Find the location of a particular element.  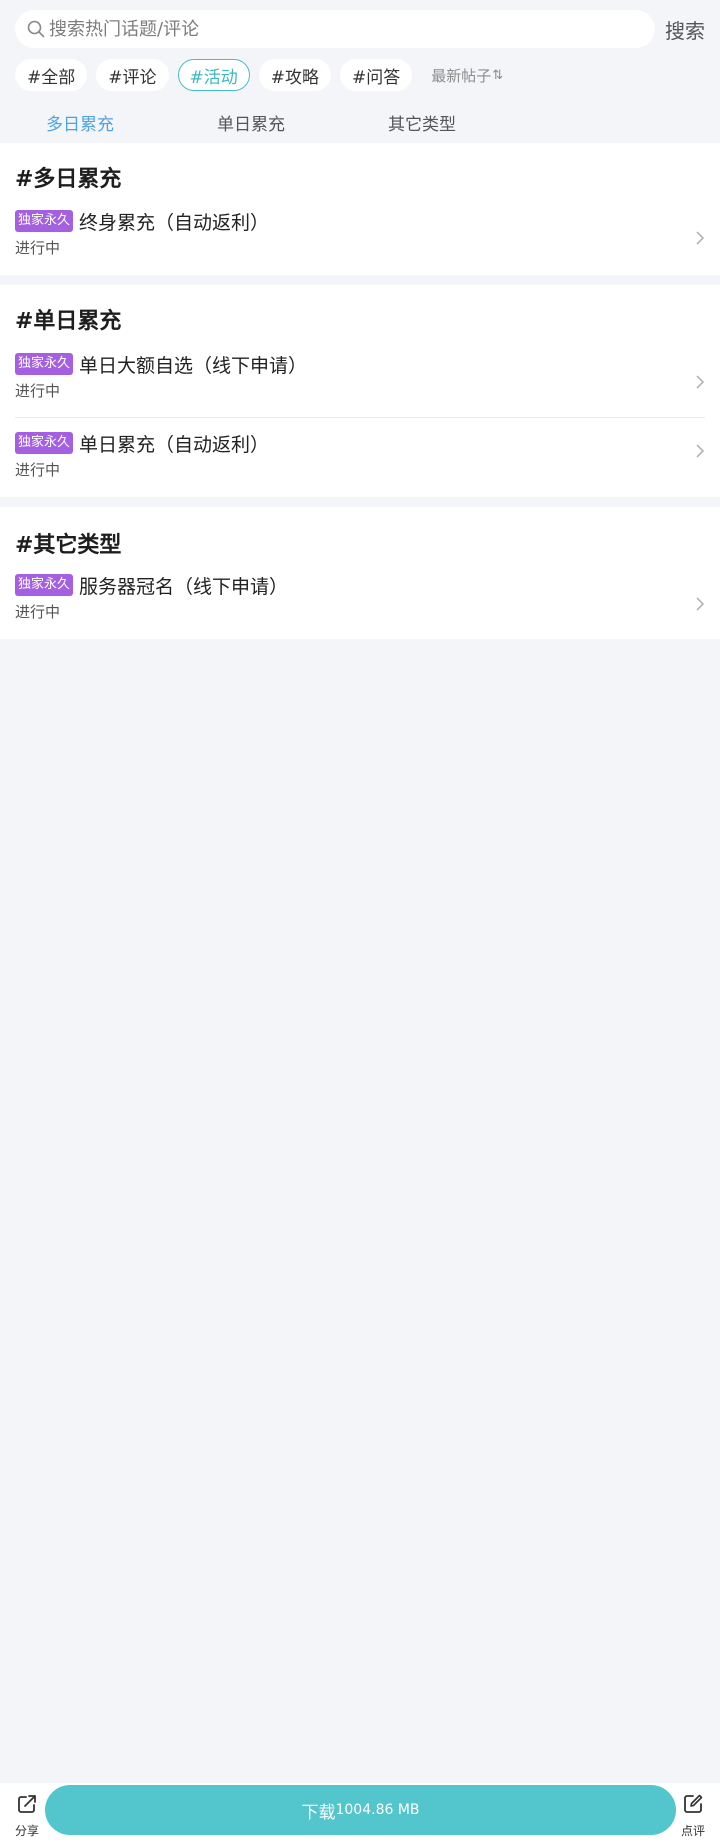

download-size: 1004.86 MB is located at coordinates (377, 1810).